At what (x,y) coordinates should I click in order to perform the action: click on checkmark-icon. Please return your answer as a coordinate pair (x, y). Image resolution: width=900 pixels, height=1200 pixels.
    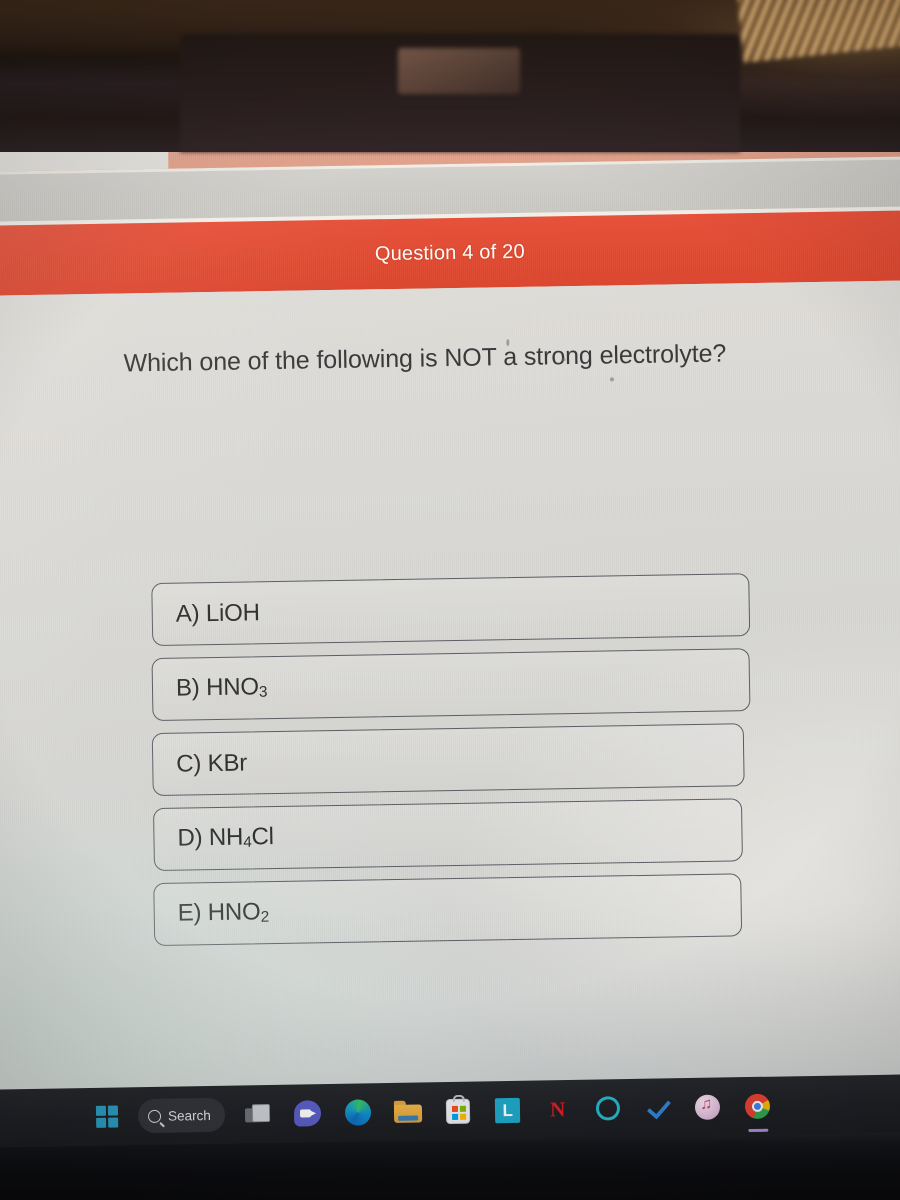
    Looking at the image, I should click on (658, 1107).